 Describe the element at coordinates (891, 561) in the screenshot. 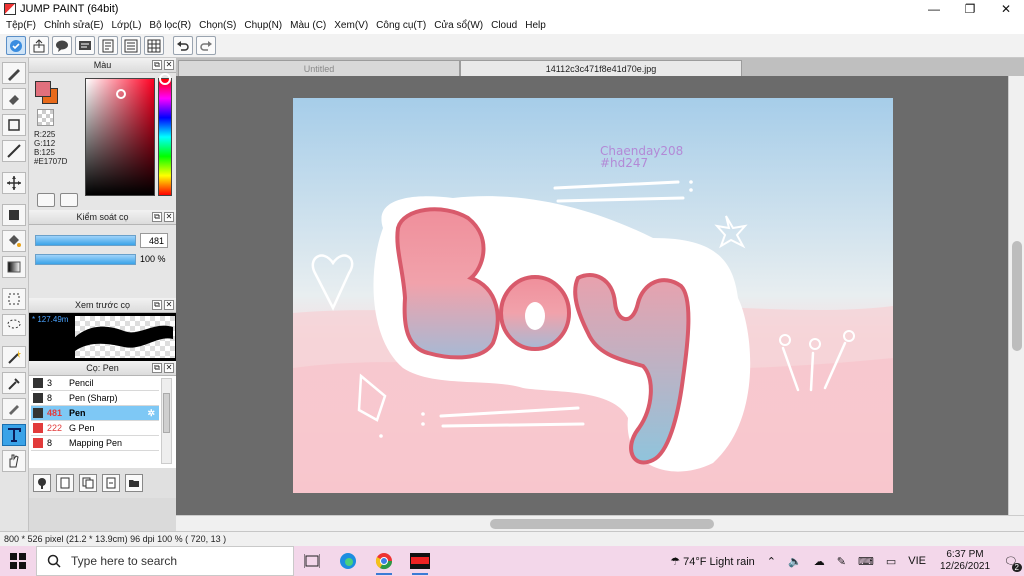

I see `display-icon: ▭` at that location.